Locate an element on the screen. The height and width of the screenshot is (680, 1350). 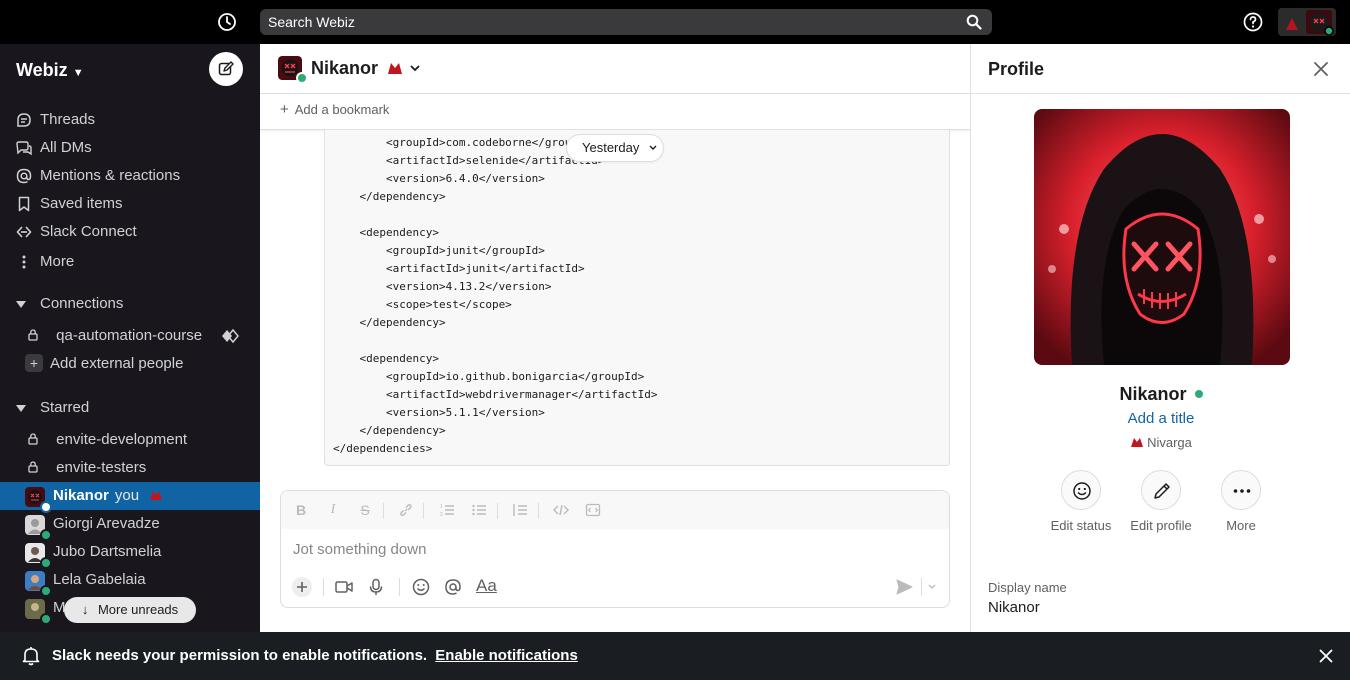
formatting-toolbar: B I S 12 is located at coordinates (615, 510).